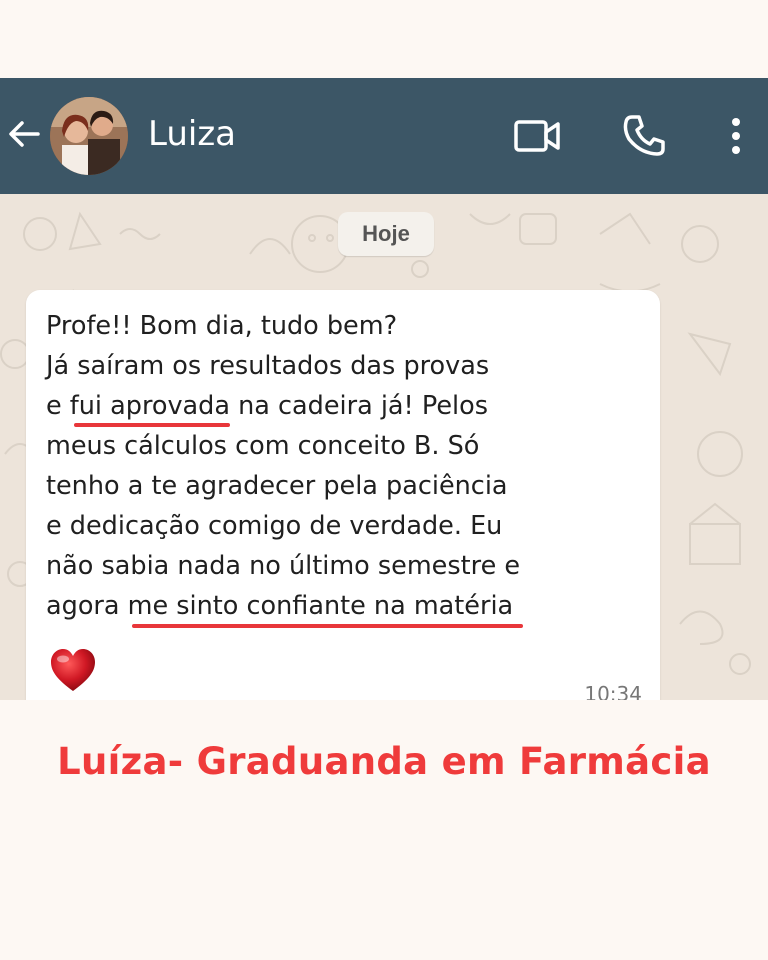  Describe the element at coordinates (359, 406) in the screenshot. I see `message-fragment: na cadeira já! Pelos` at that location.